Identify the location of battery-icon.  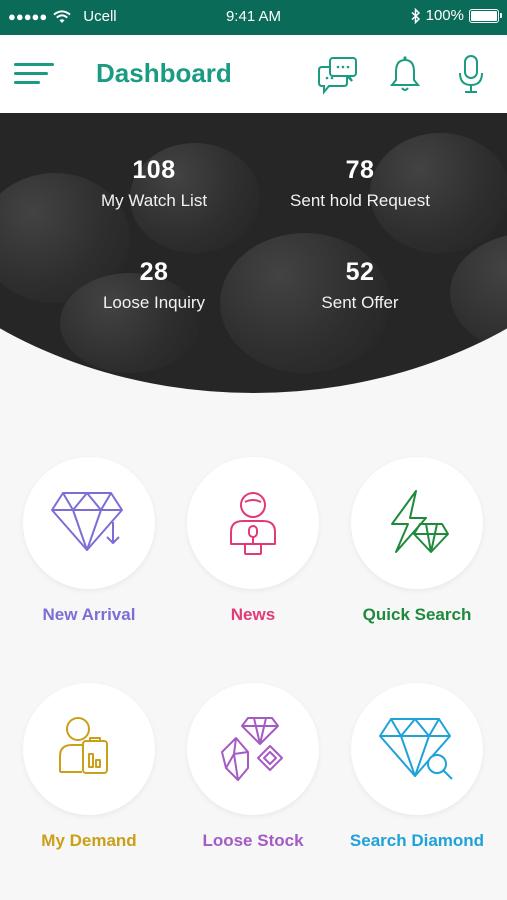
(485, 15).